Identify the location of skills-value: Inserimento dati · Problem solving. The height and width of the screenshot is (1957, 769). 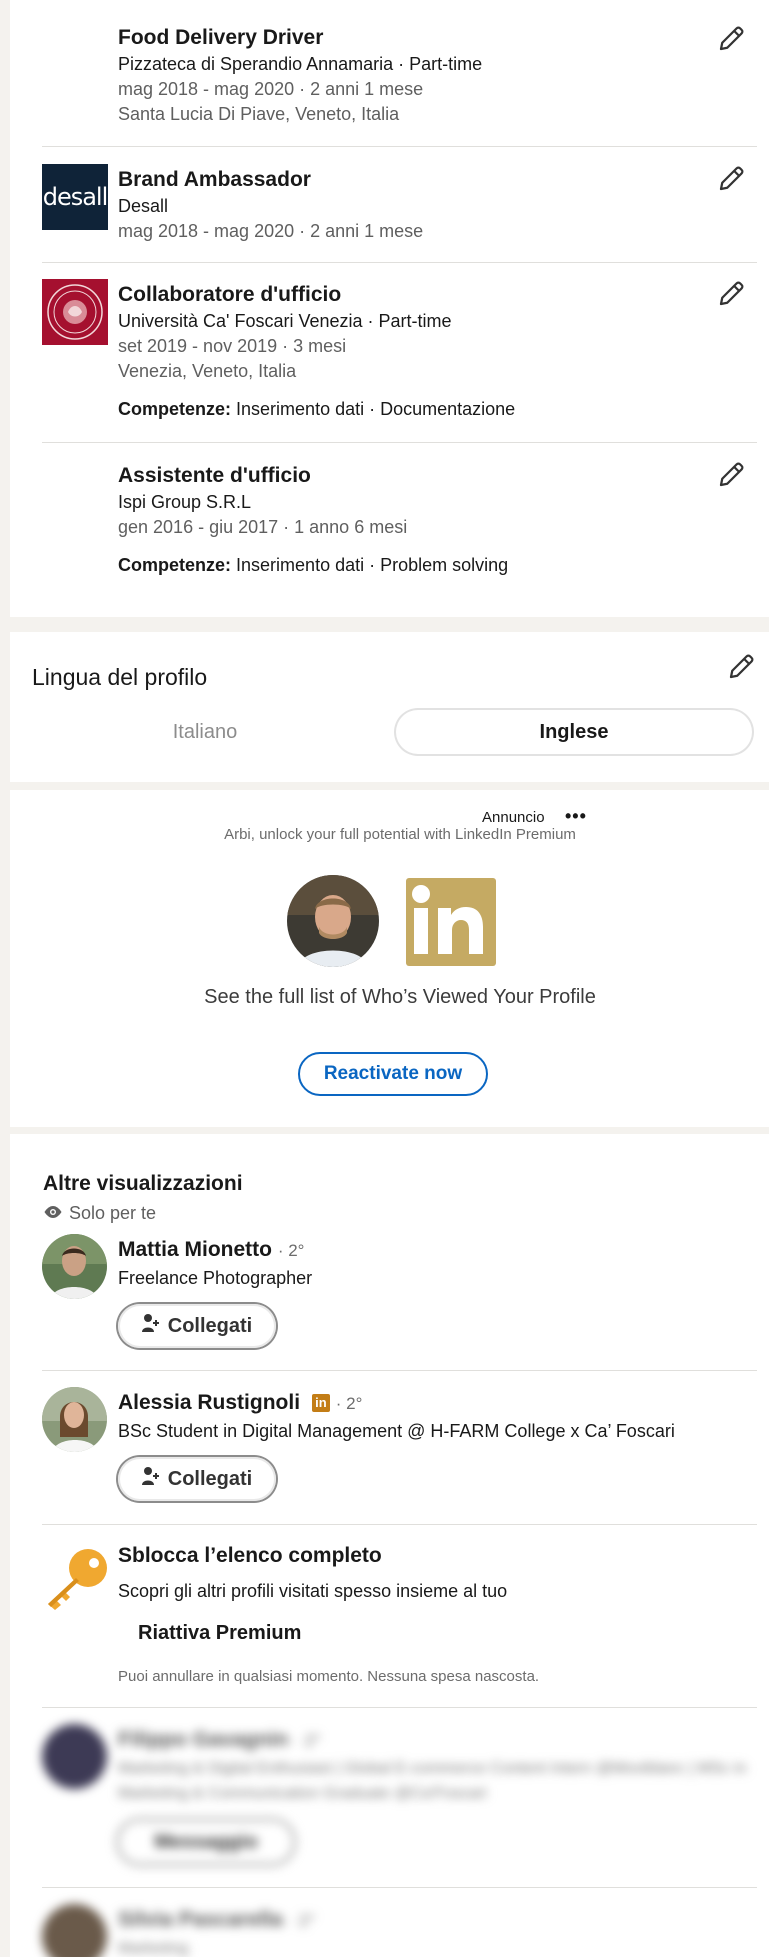
(372, 565).